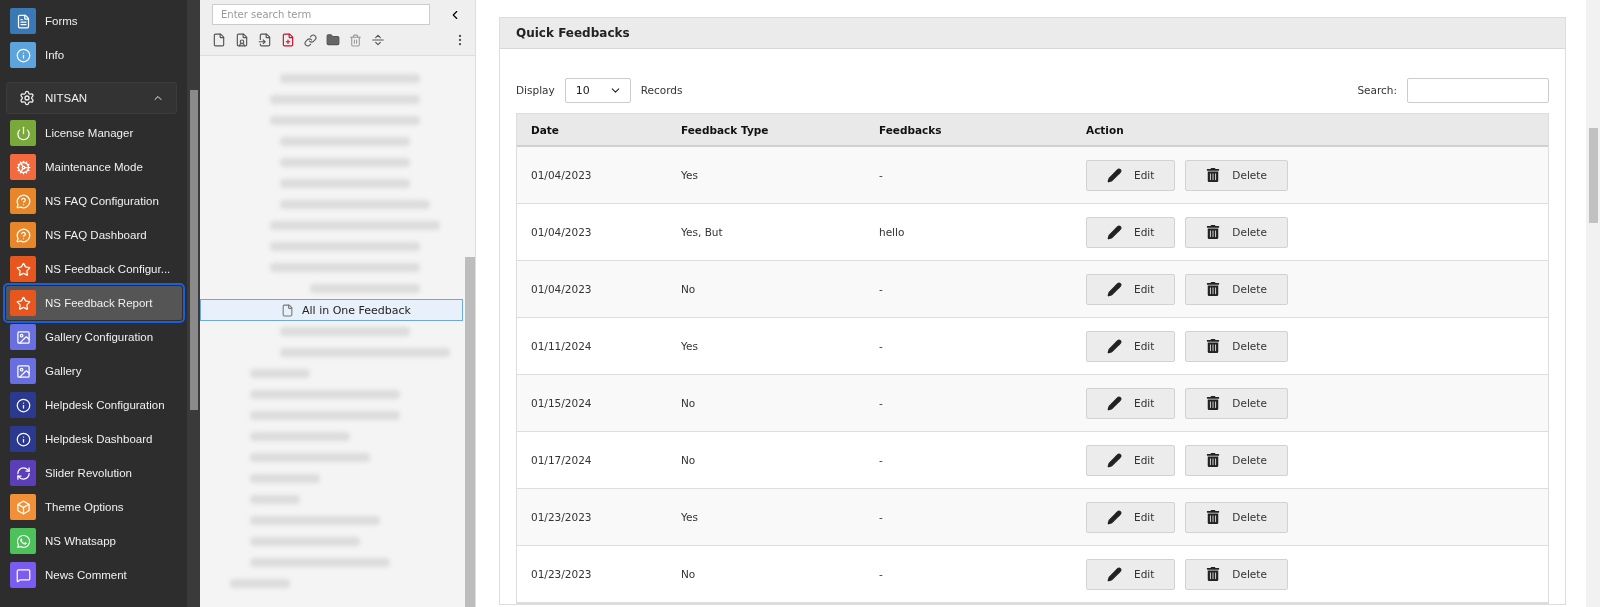 This screenshot has width=1600, height=607. What do you see at coordinates (287, 310) in the screenshot?
I see `page-icon` at bounding box center [287, 310].